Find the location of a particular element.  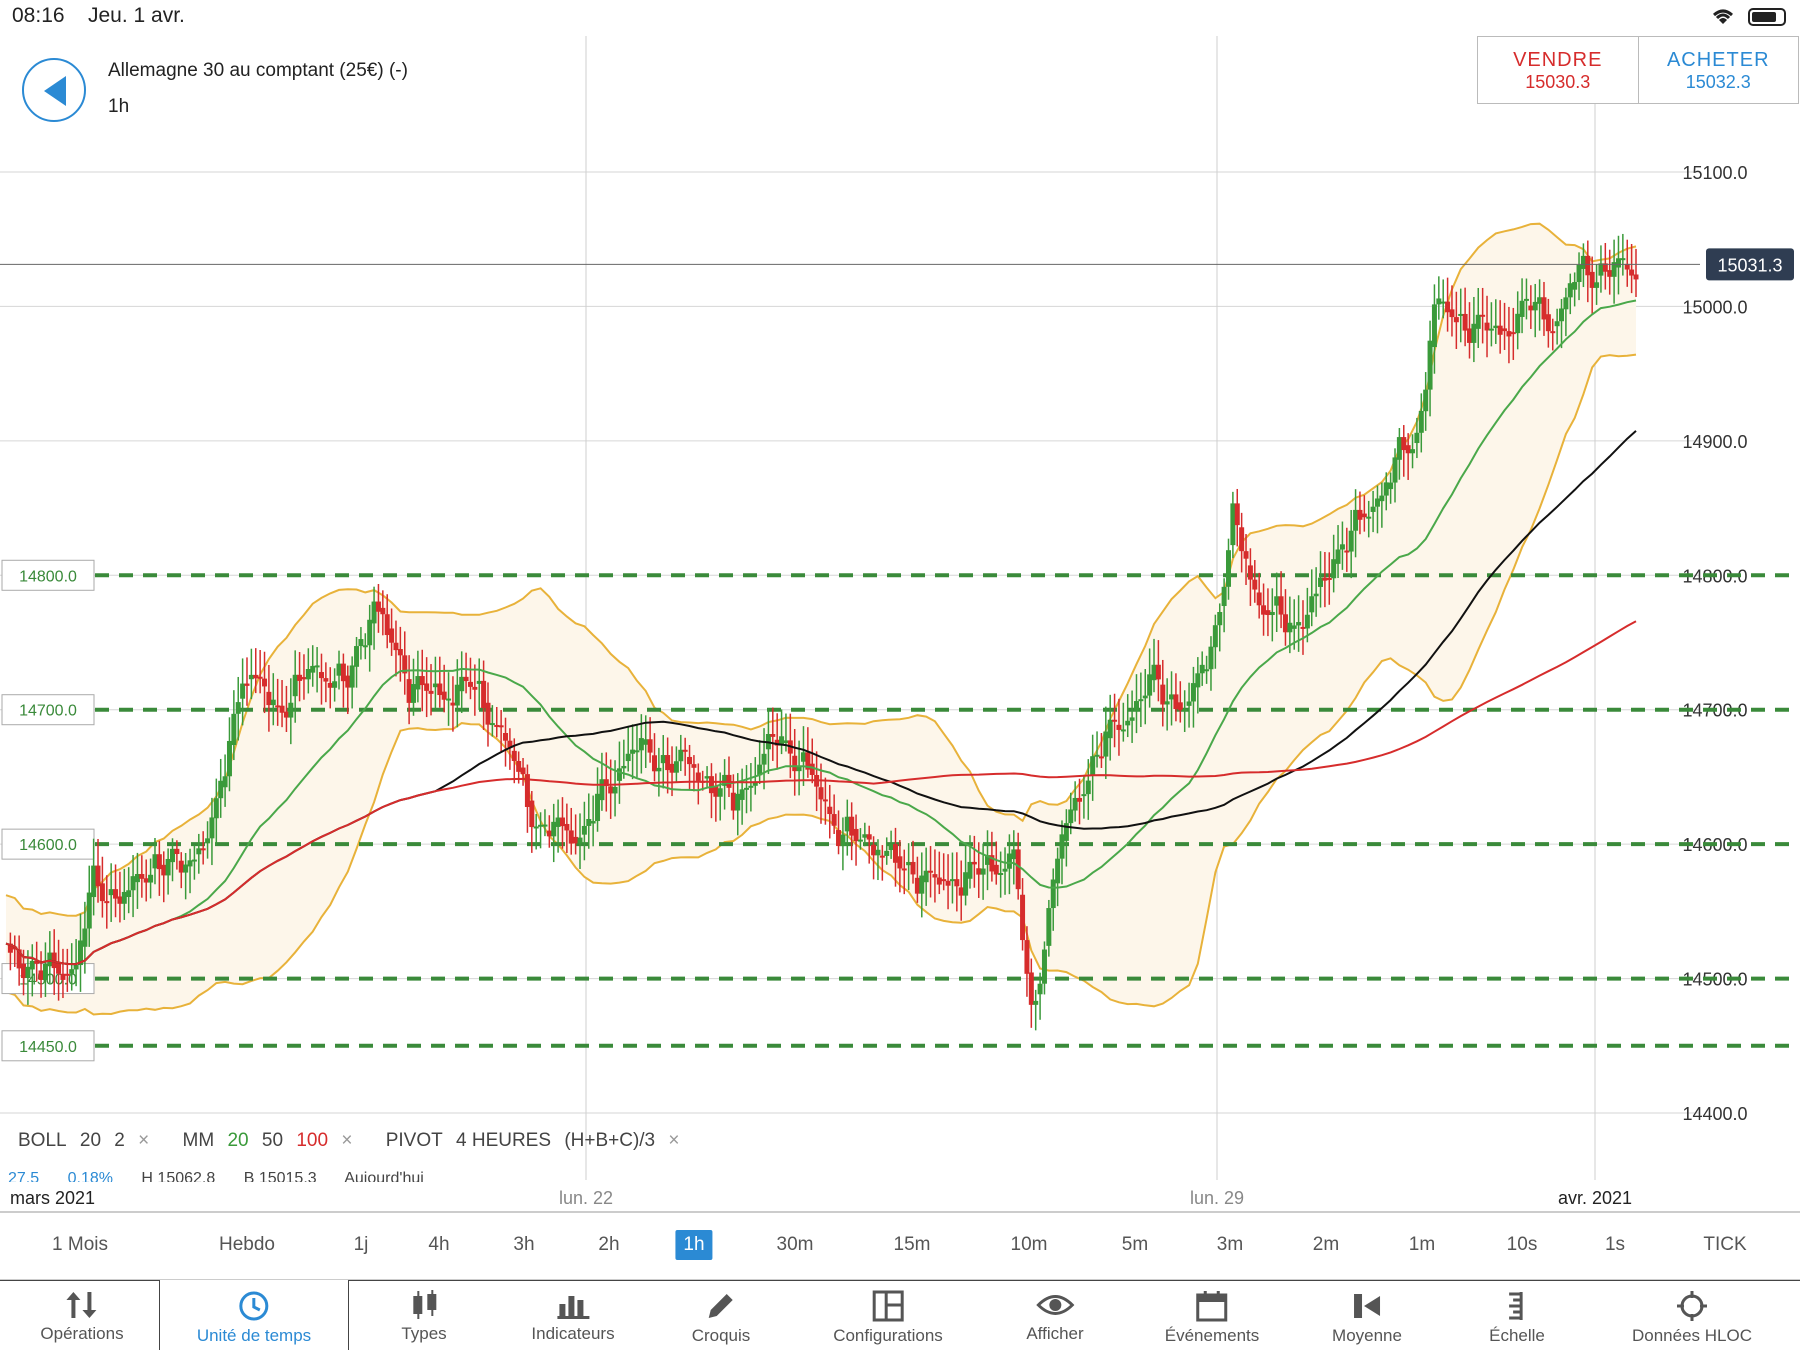

pivot-period: 4 HEURES is located at coordinates (504, 1140).